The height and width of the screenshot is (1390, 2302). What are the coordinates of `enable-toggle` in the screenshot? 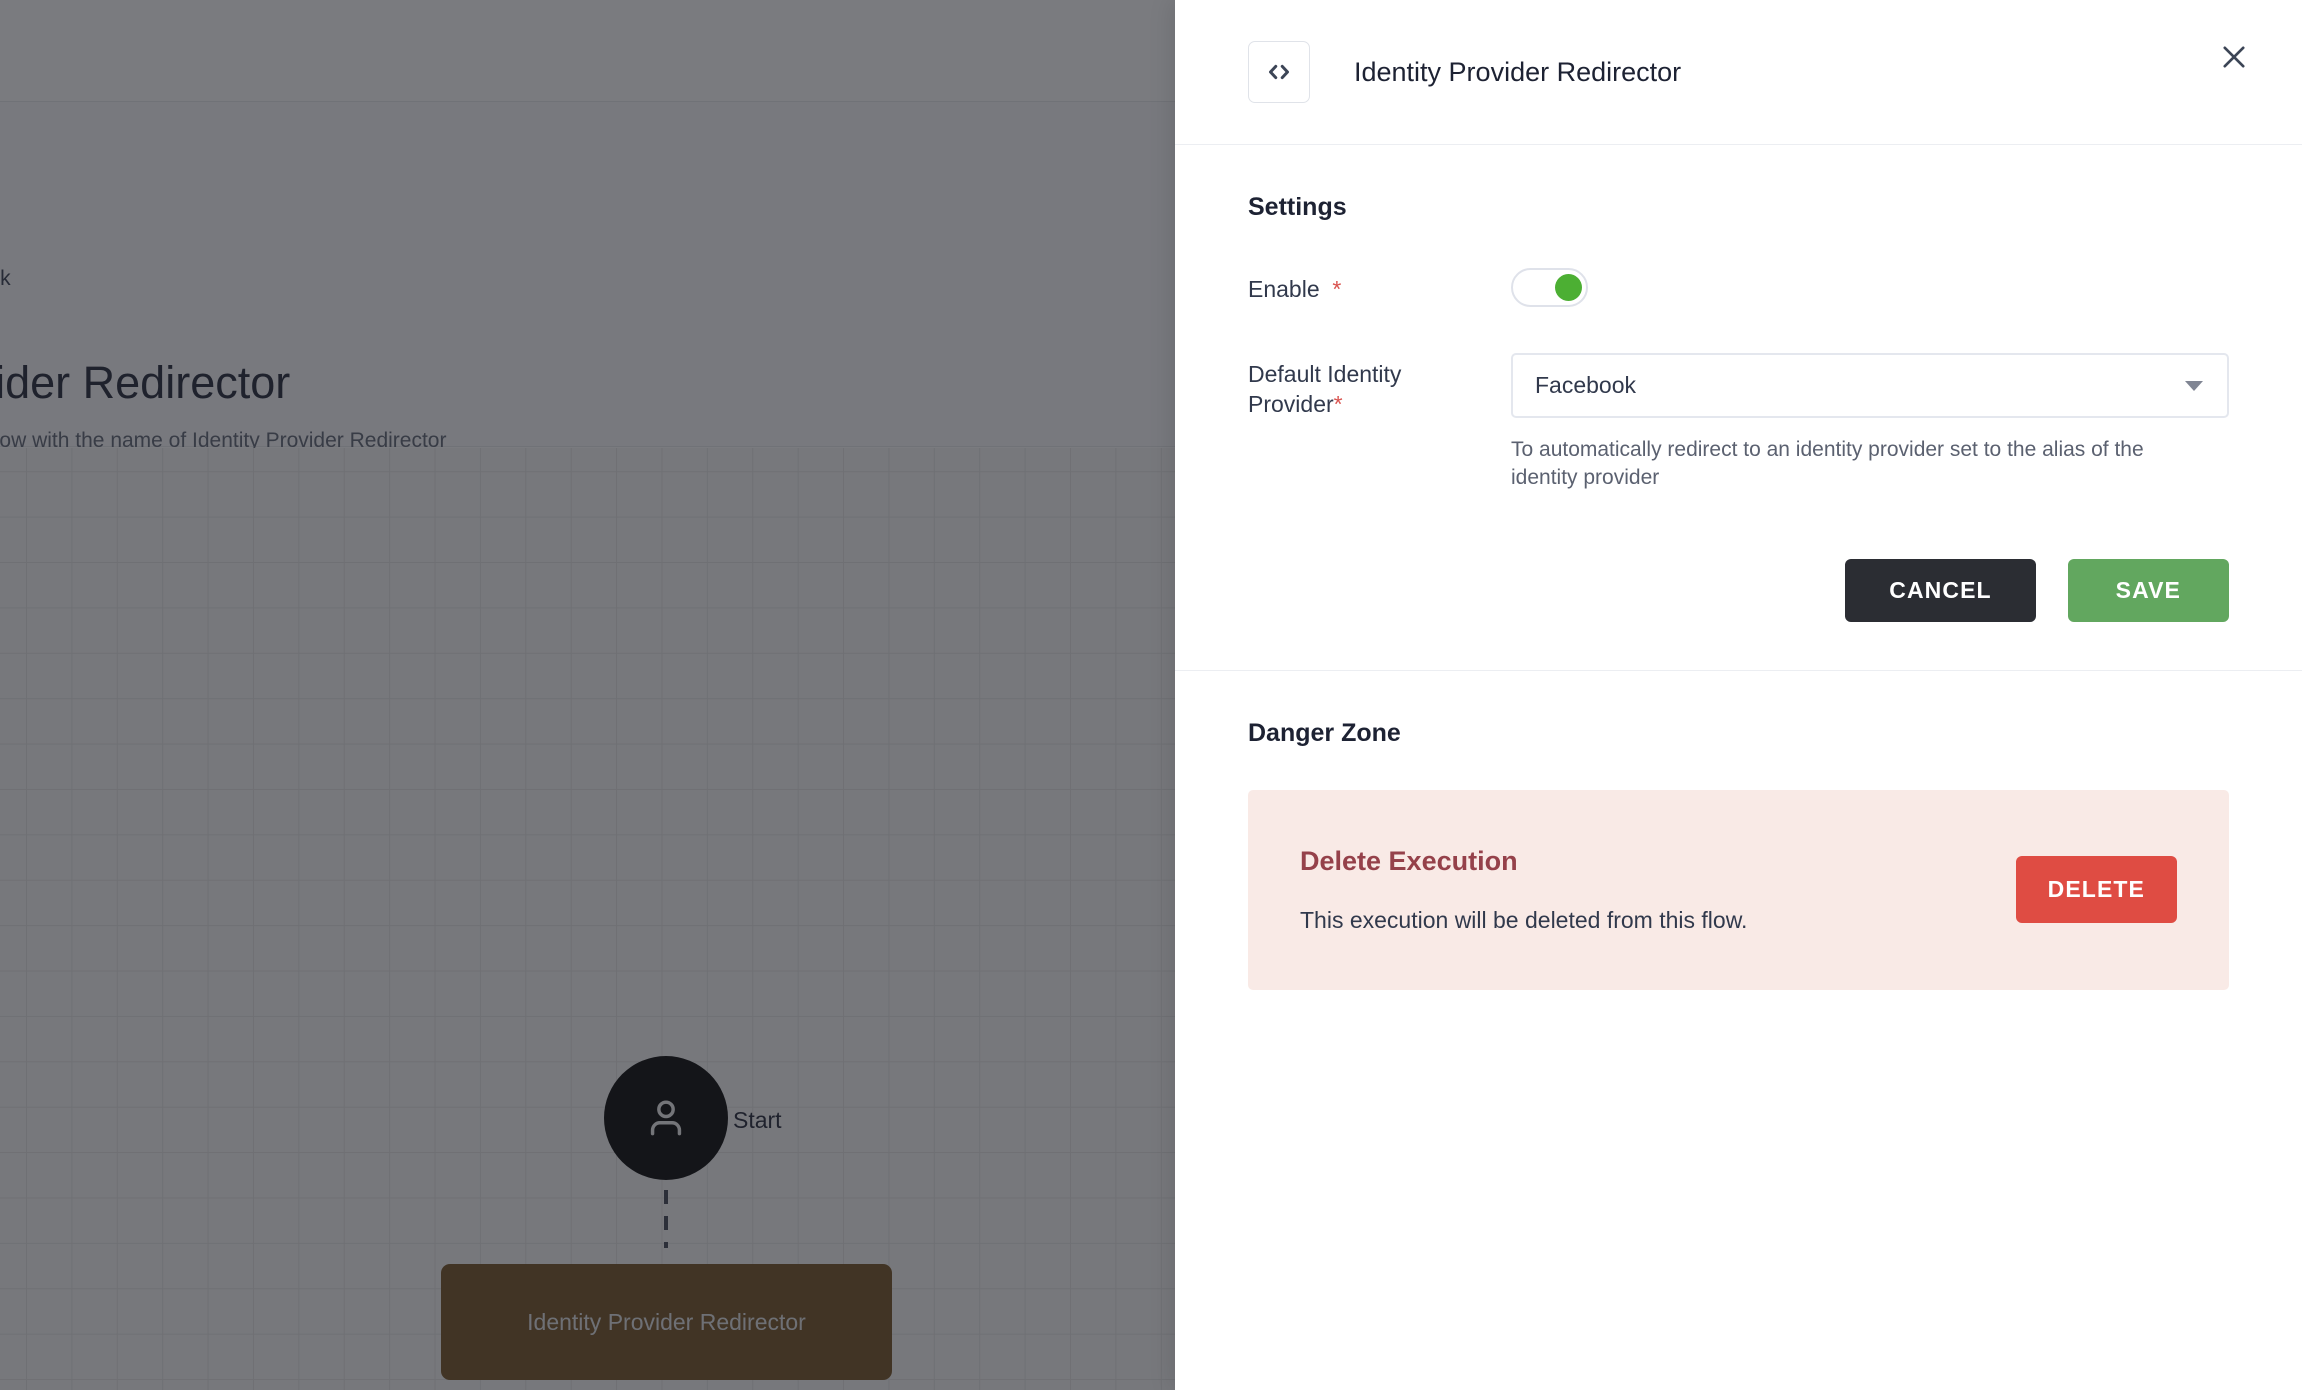 It's located at (1549, 287).